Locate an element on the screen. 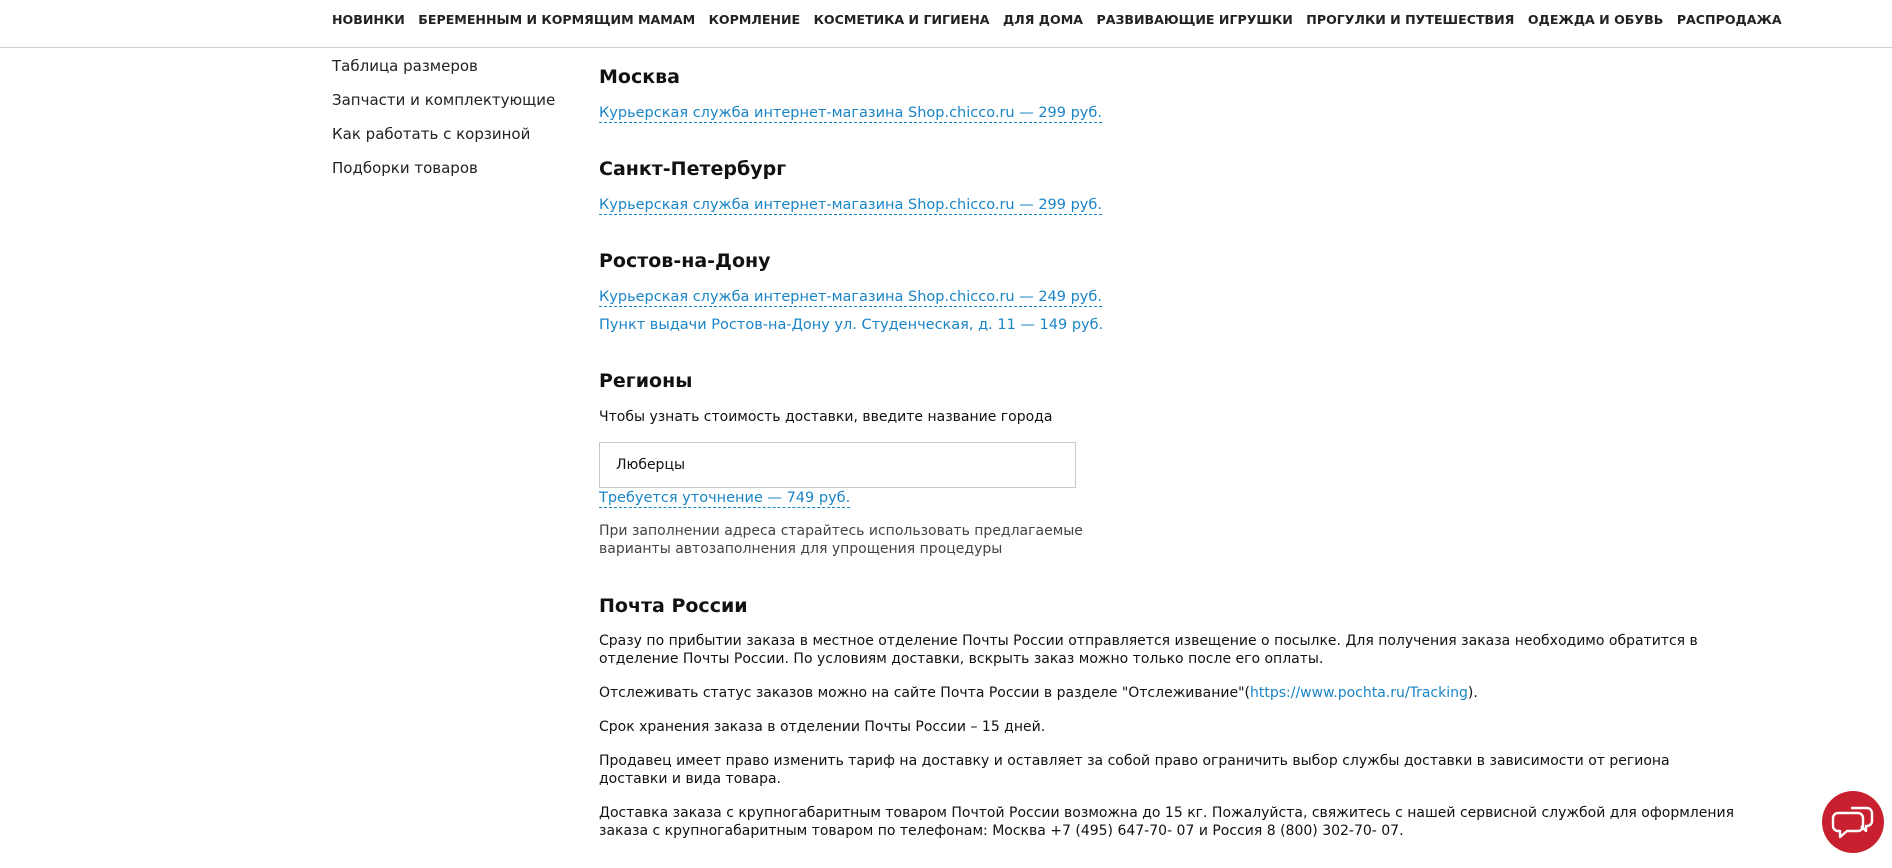  nav-item-new: НОВИНКИ is located at coordinates (368, 20).